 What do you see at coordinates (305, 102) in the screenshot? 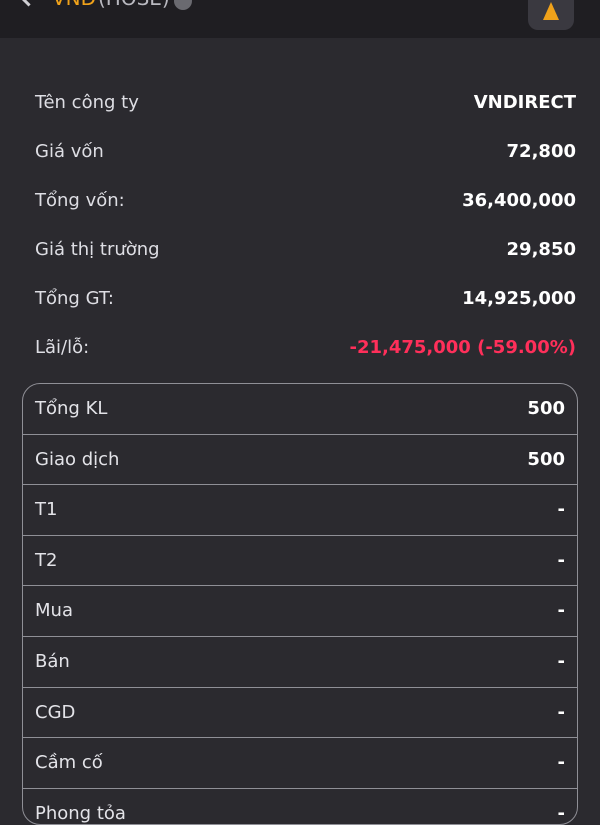
I see `summary-row-company: Tên công ty VNDIRECT` at bounding box center [305, 102].